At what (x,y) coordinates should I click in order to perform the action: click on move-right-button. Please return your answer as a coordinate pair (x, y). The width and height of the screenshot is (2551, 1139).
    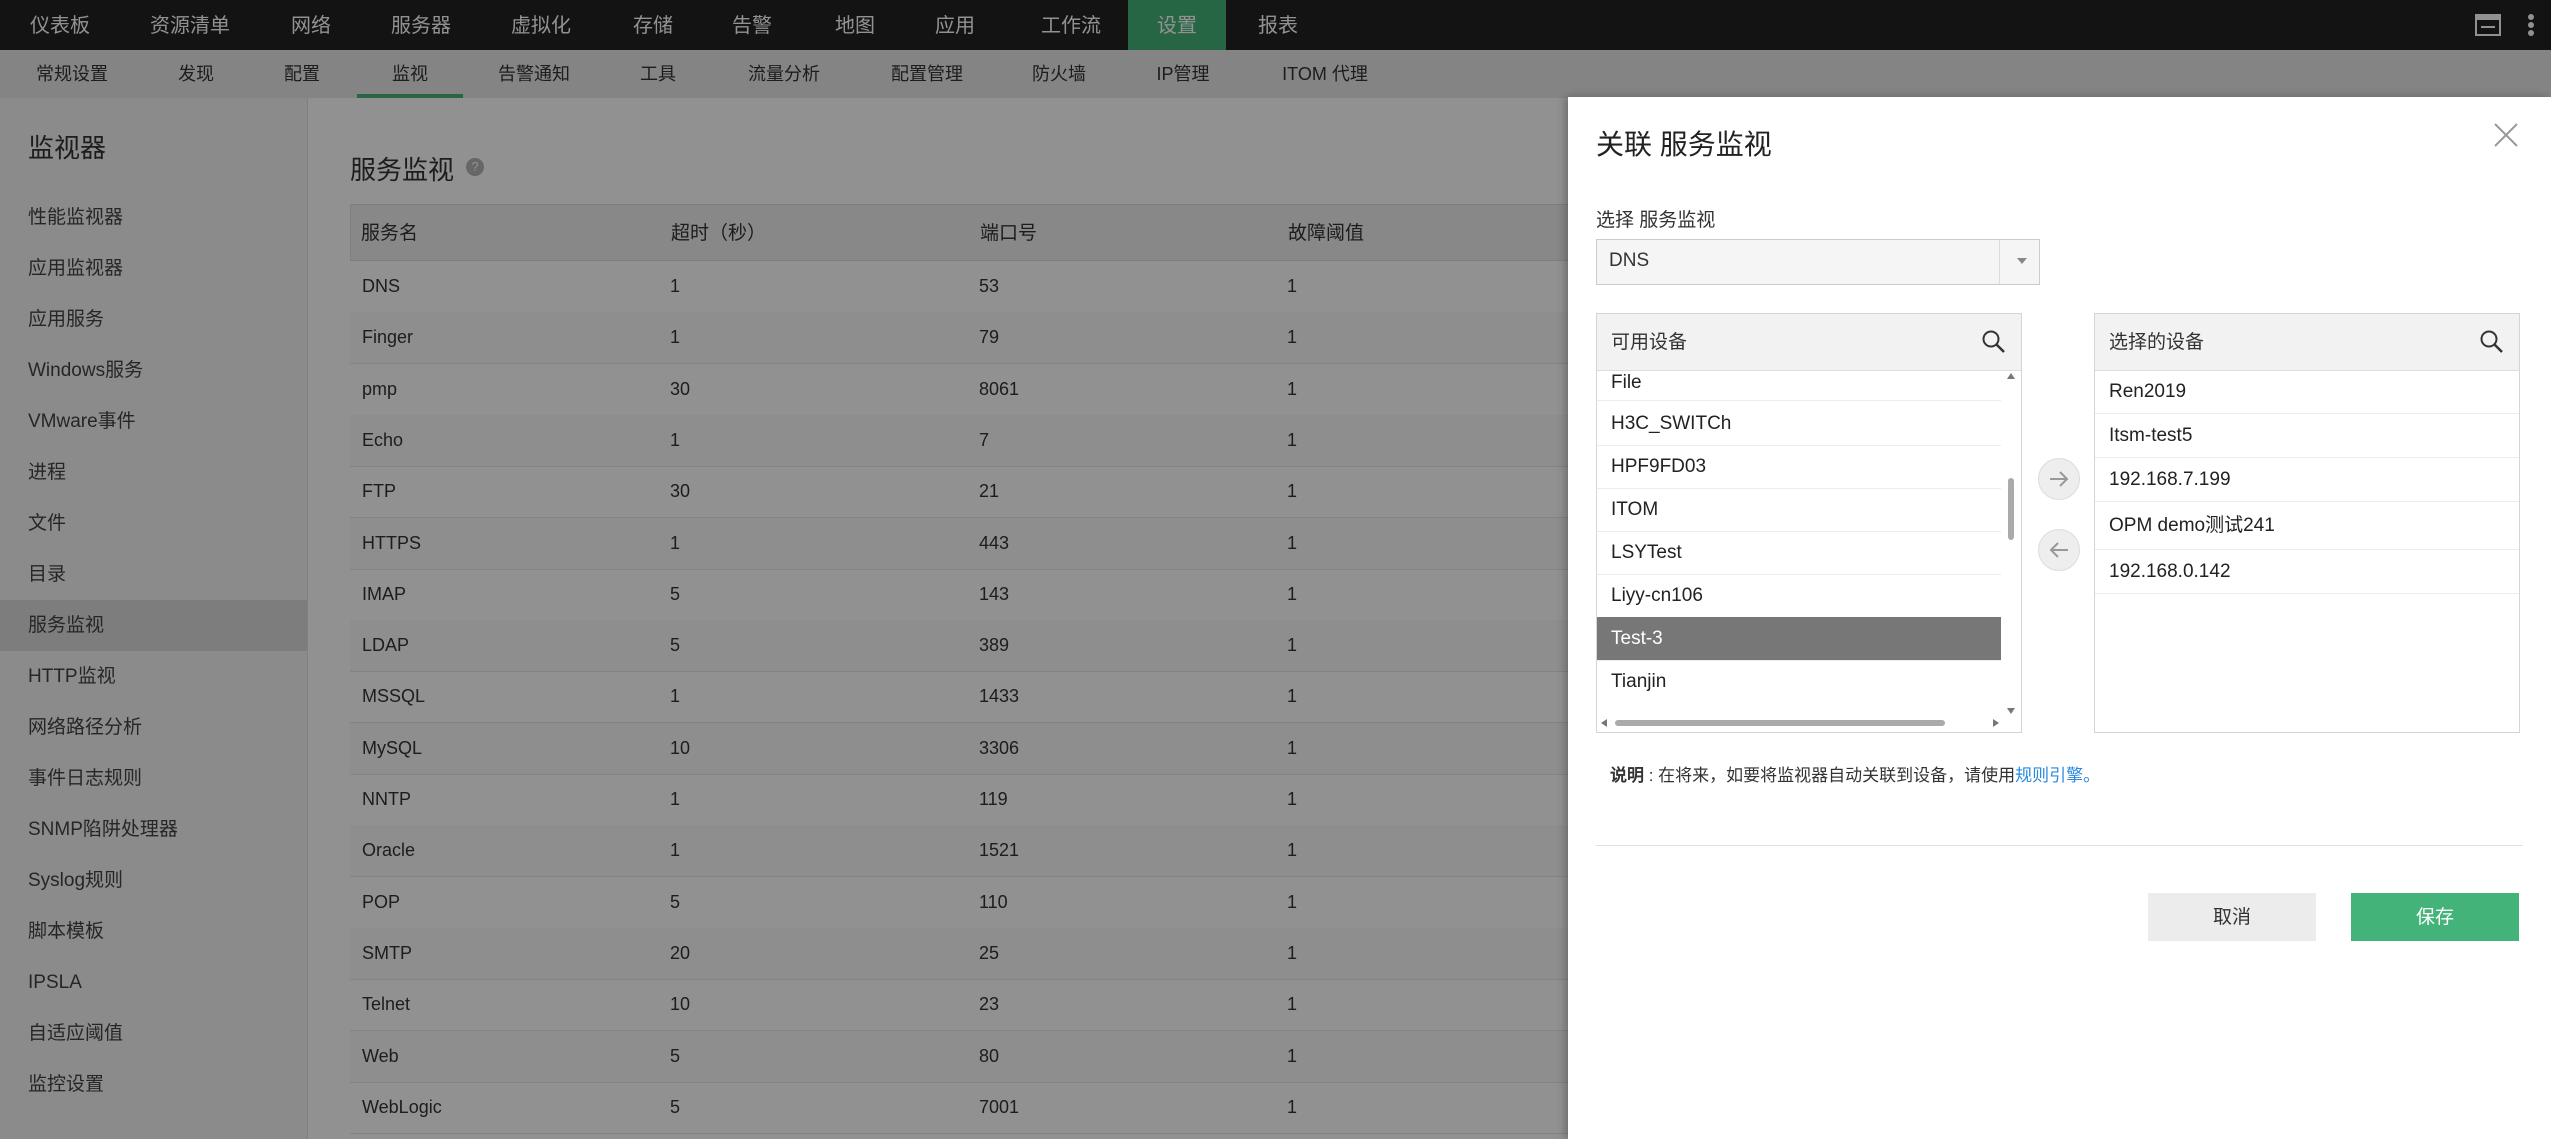
    Looking at the image, I should click on (2059, 479).